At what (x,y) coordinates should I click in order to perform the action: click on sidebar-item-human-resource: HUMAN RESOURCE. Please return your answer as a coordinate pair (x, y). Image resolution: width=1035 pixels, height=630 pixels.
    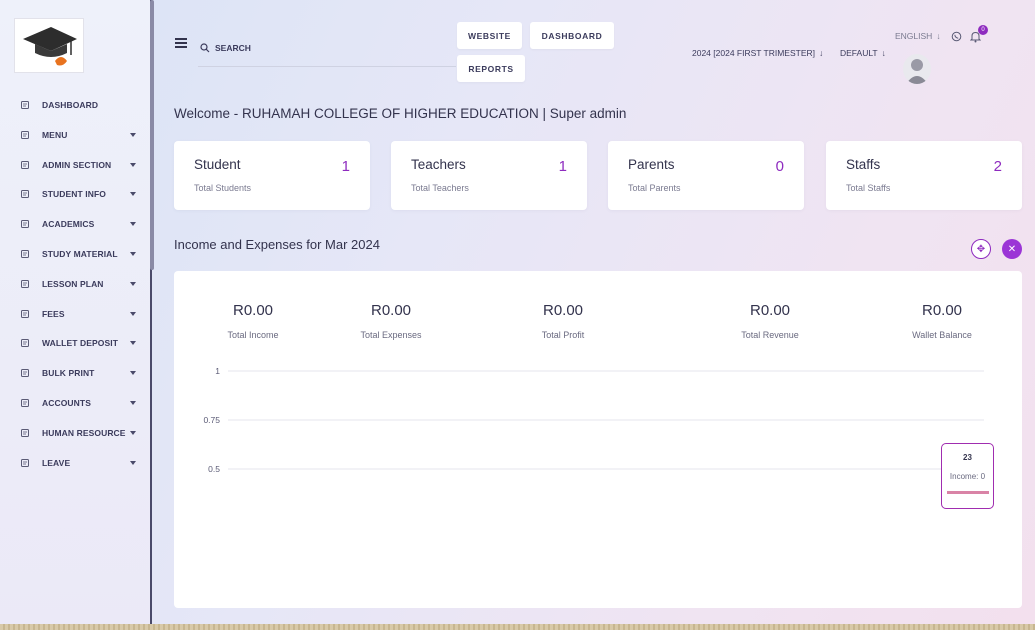
    Looking at the image, I should click on (75, 433).